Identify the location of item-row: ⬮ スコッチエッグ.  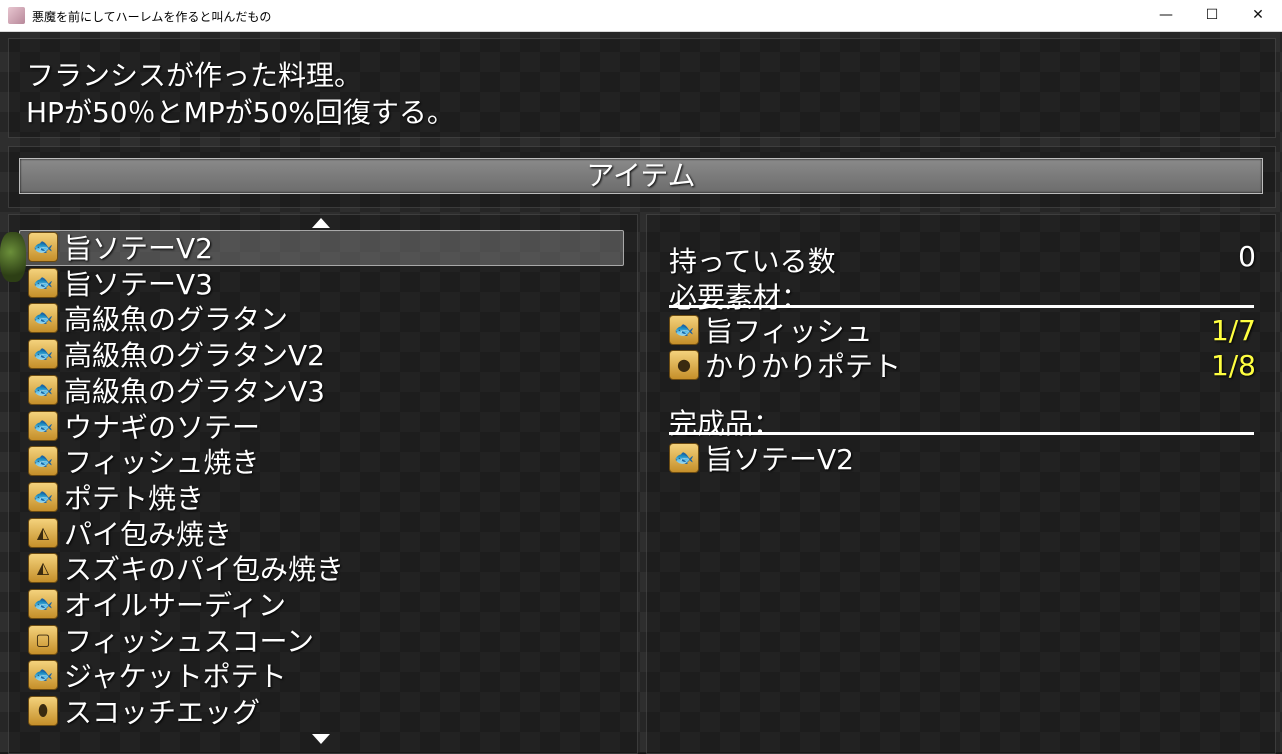
(144, 712).